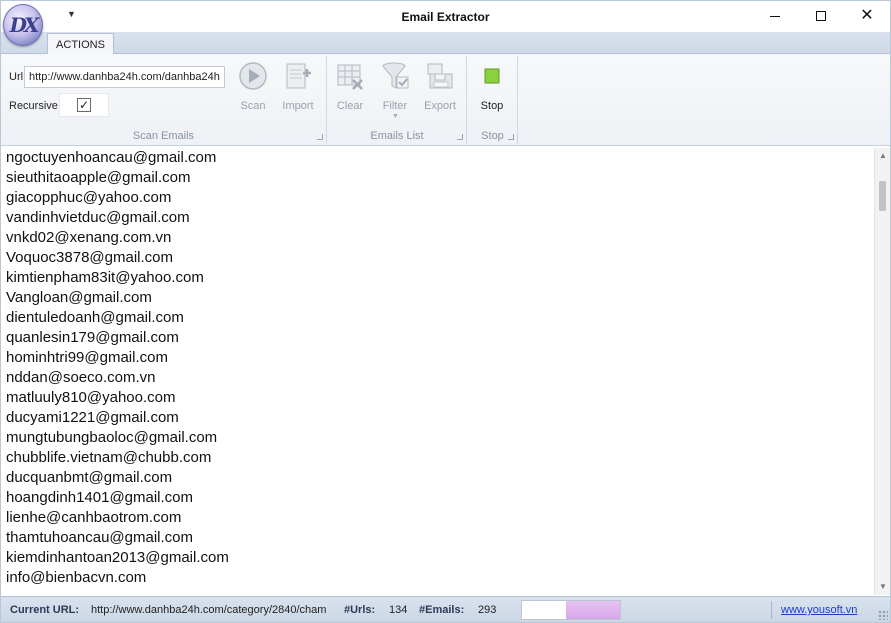 The height and width of the screenshot is (623, 891). I want to click on progress-fill, so click(593, 610).